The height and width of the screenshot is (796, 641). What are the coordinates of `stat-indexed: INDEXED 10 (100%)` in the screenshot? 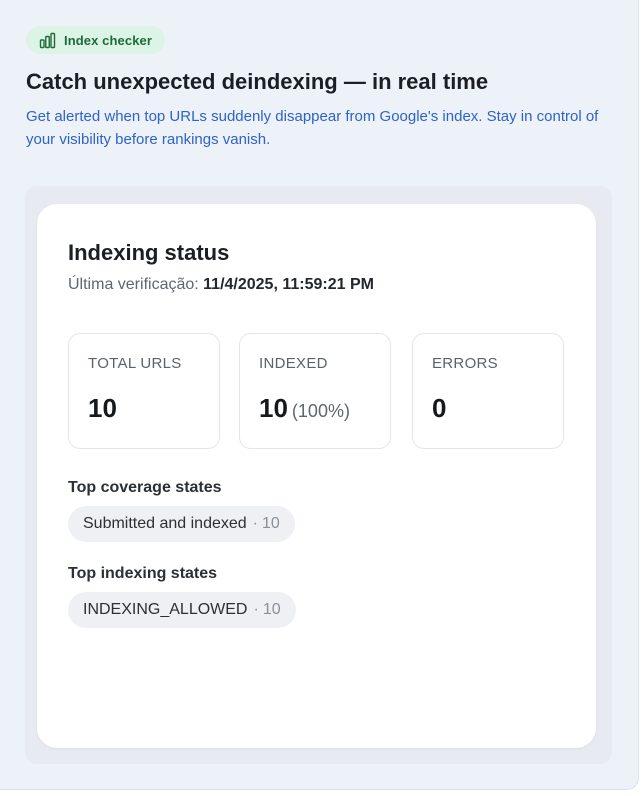 It's located at (315, 391).